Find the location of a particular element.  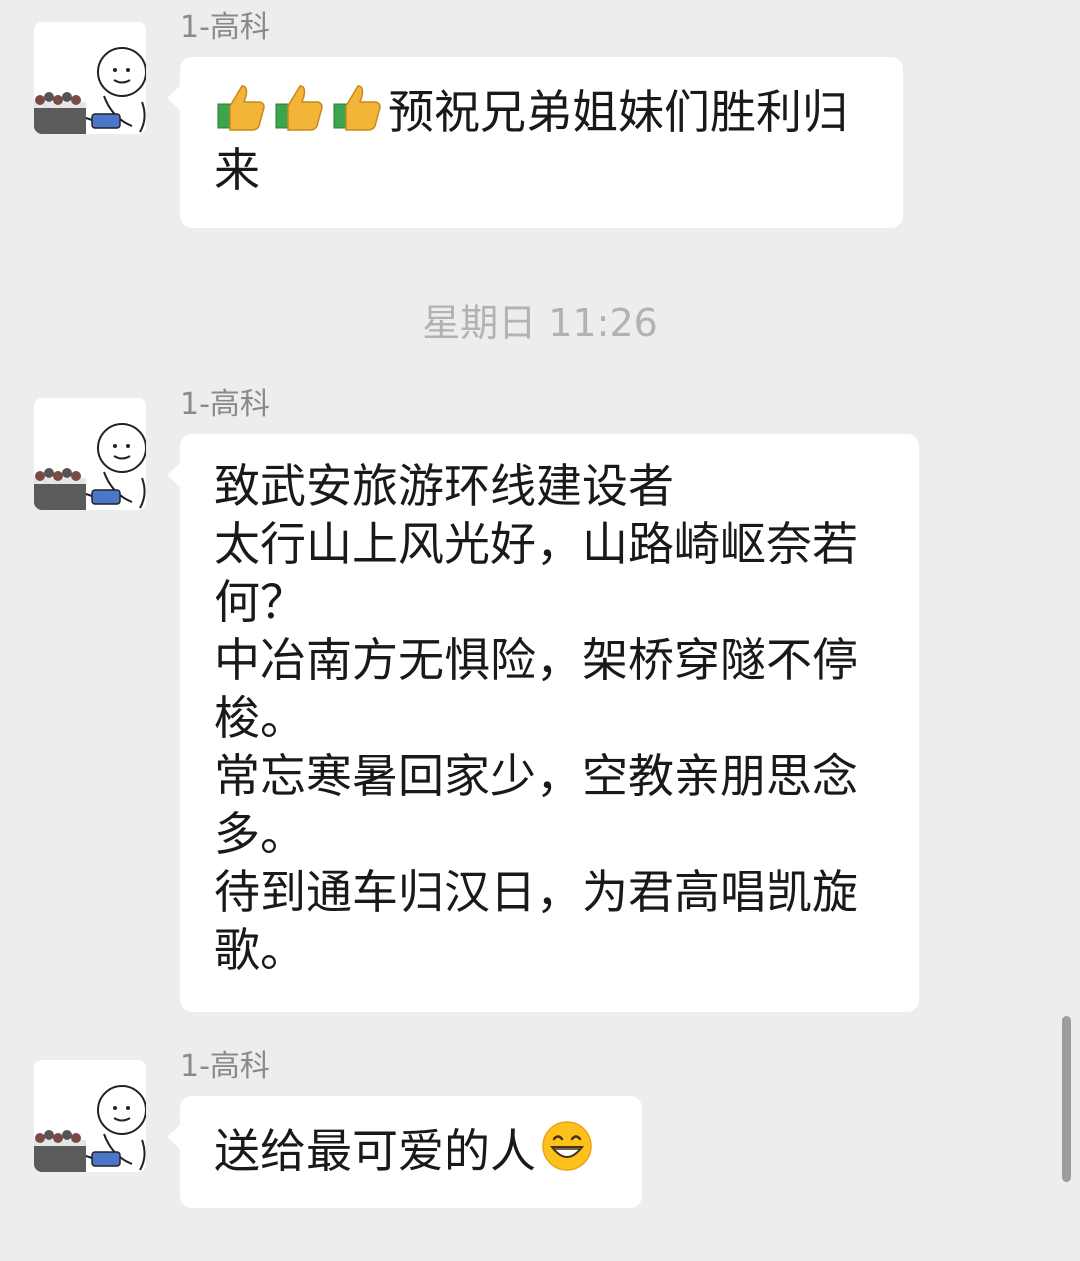

message-text: 致武安旅游环线建设者 is located at coordinates (444, 486).